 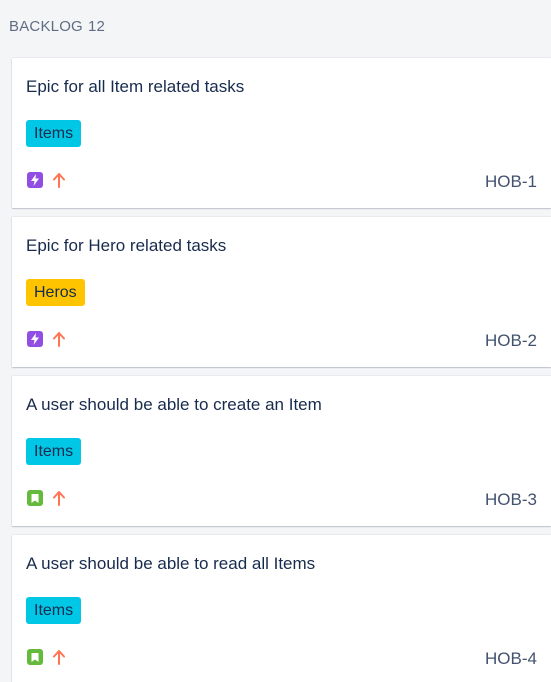 What do you see at coordinates (275, 26) in the screenshot?
I see `column-header: BACKLOG 12` at bounding box center [275, 26].